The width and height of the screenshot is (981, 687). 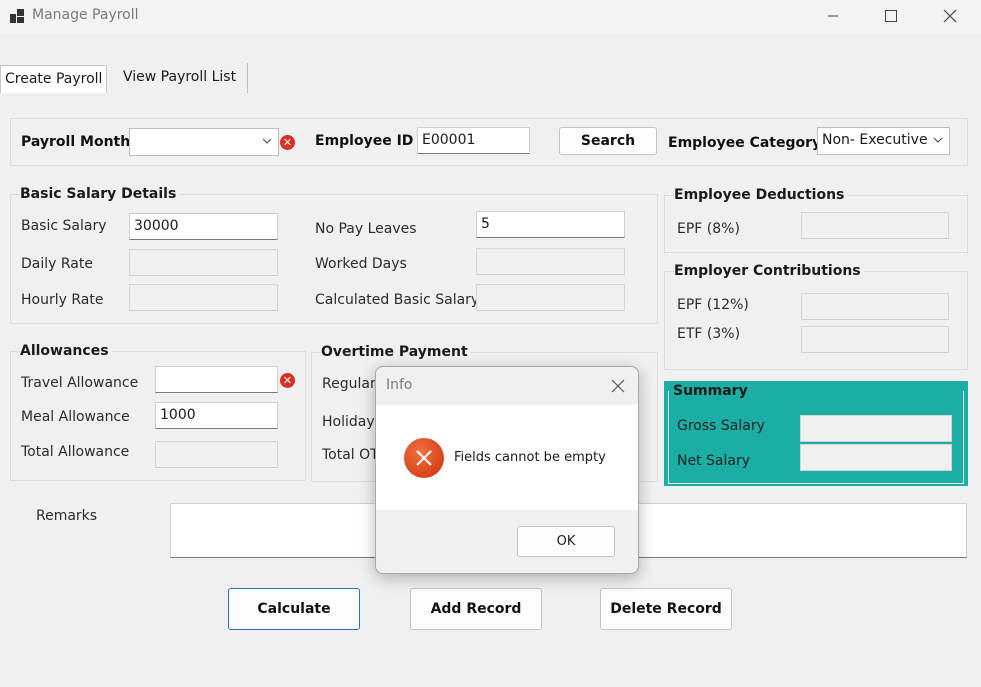 I want to click on no-pay-leaves-input: 5, so click(x=550, y=224).